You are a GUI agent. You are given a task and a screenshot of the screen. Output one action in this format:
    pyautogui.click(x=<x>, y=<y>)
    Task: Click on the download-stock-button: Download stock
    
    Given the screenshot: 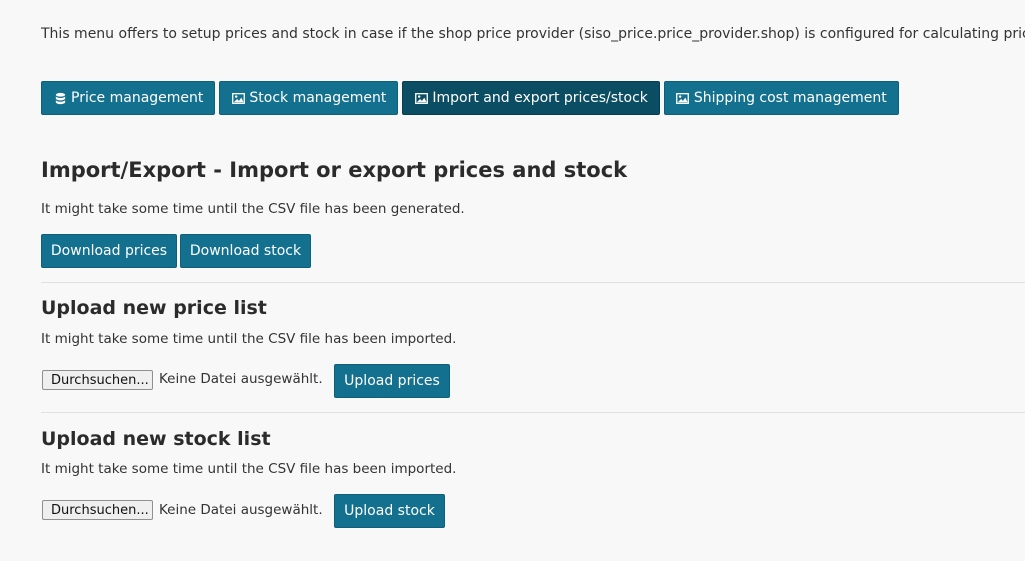 What is the action you would take?
    pyautogui.click(x=245, y=251)
    